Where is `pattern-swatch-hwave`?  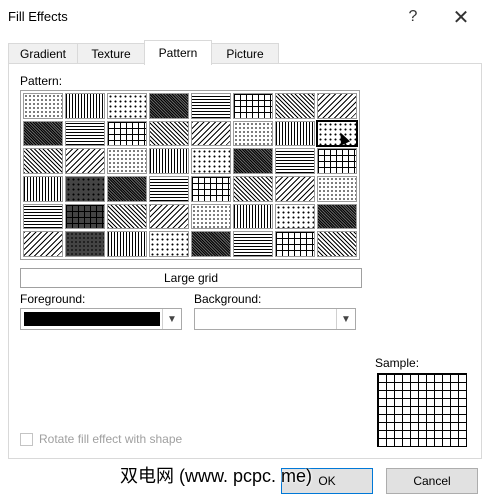 pattern-swatch-hwave is located at coordinates (211, 106).